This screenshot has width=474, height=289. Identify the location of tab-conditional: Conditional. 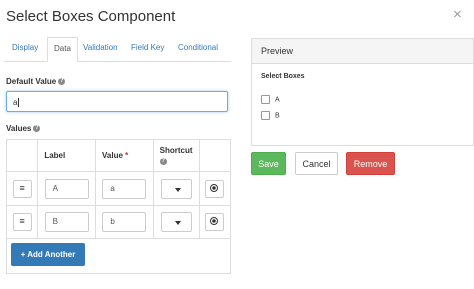
(198, 48).